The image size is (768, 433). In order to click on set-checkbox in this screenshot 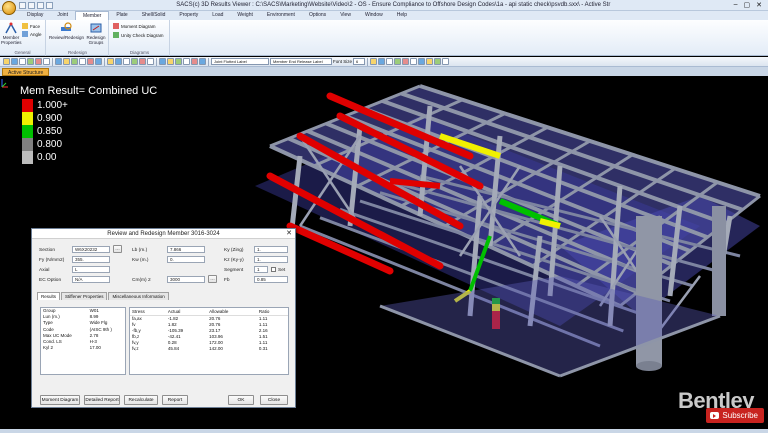, I will do `click(273, 269)`.